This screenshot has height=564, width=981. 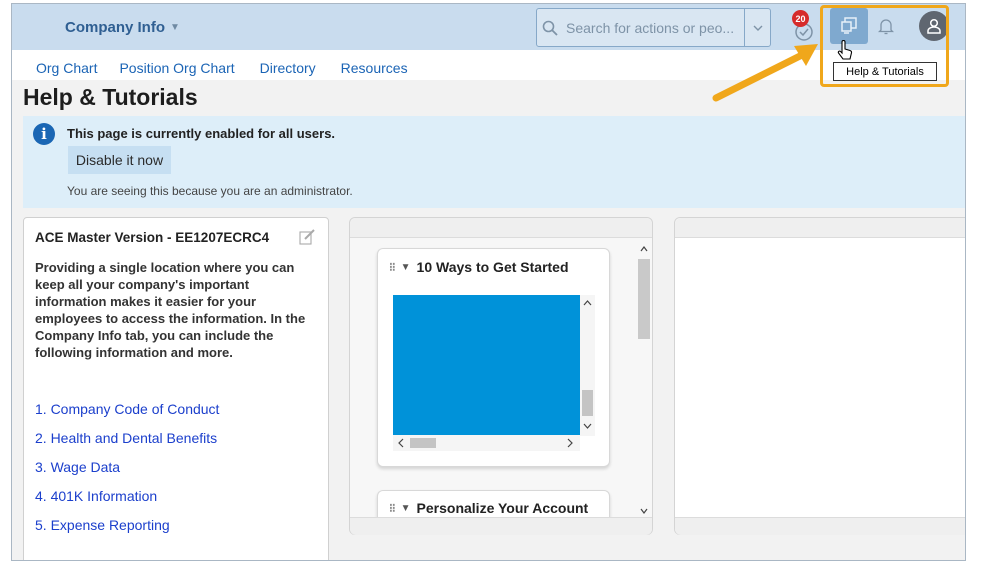 What do you see at coordinates (885, 71) in the screenshot?
I see `tooltip: Help & Tutorials` at bounding box center [885, 71].